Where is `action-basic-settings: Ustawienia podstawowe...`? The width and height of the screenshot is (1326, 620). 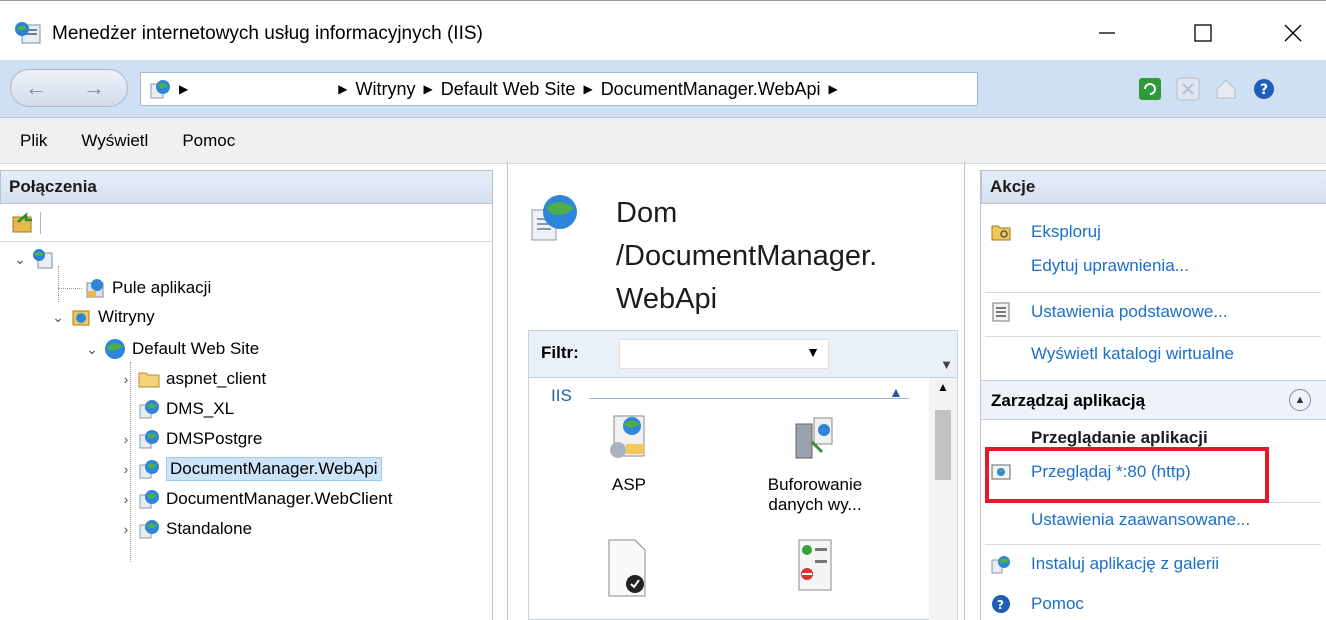
action-basic-settings: Ustawienia podstawowe... is located at coordinates (1129, 312).